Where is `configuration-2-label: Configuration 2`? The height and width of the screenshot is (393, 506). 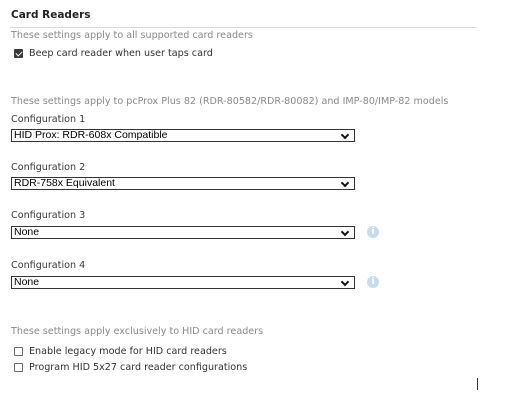
configuration-2-label: Configuration 2 is located at coordinates (48, 167).